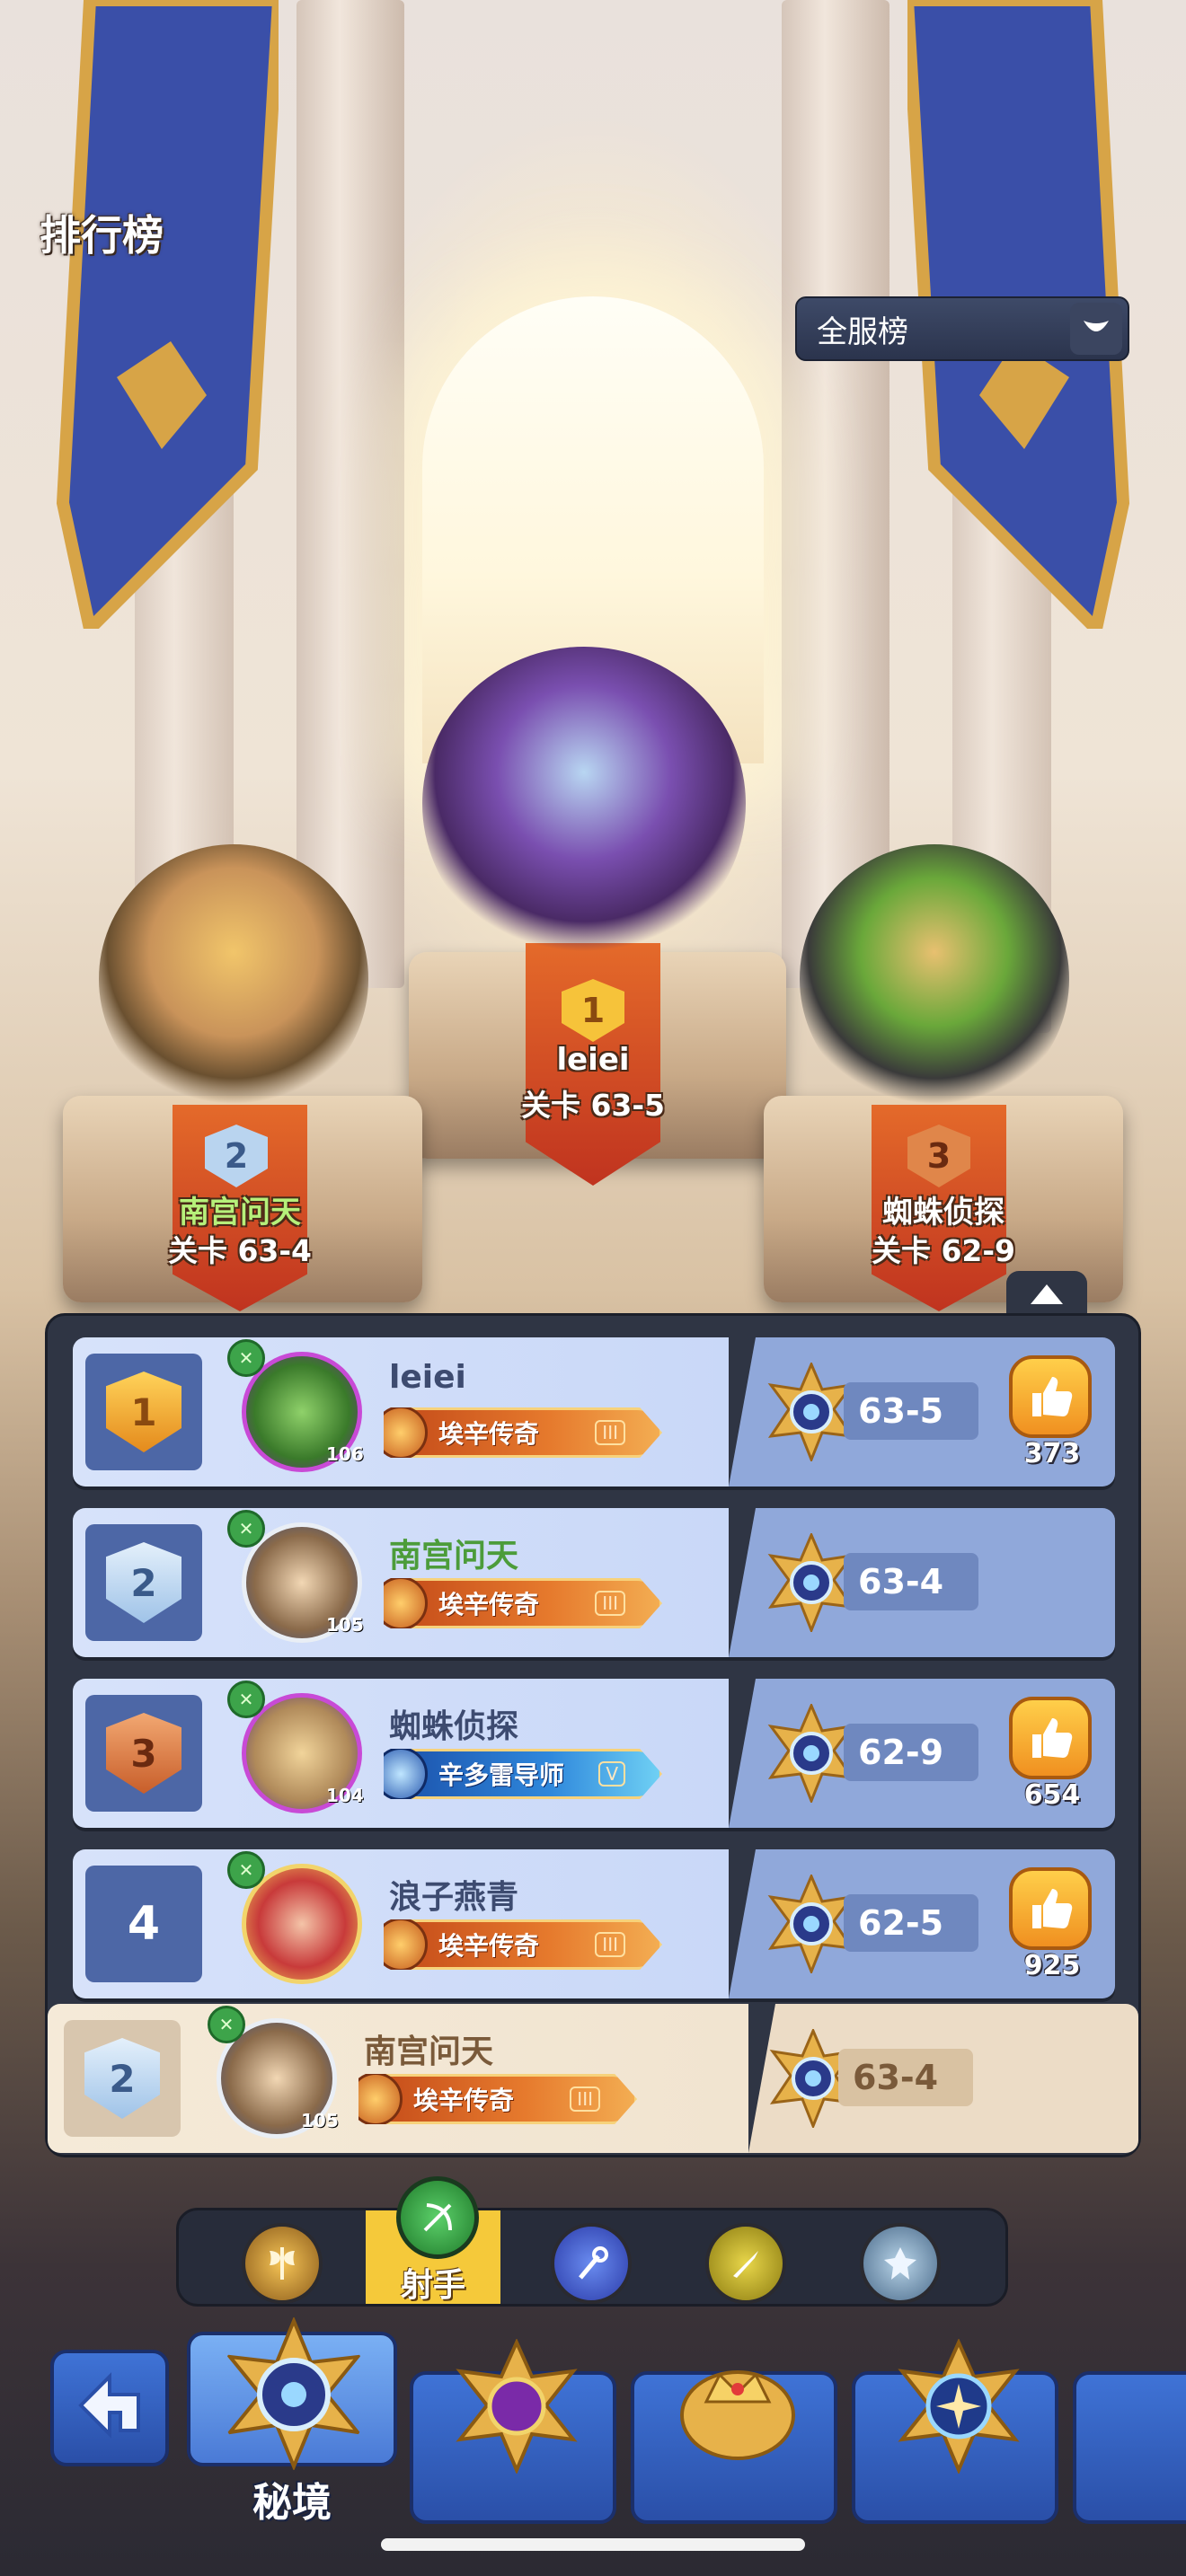 This screenshot has width=1186, height=2576. What do you see at coordinates (517, 2406) in the screenshot?
I see `purple-gem-emblem-icon` at bounding box center [517, 2406].